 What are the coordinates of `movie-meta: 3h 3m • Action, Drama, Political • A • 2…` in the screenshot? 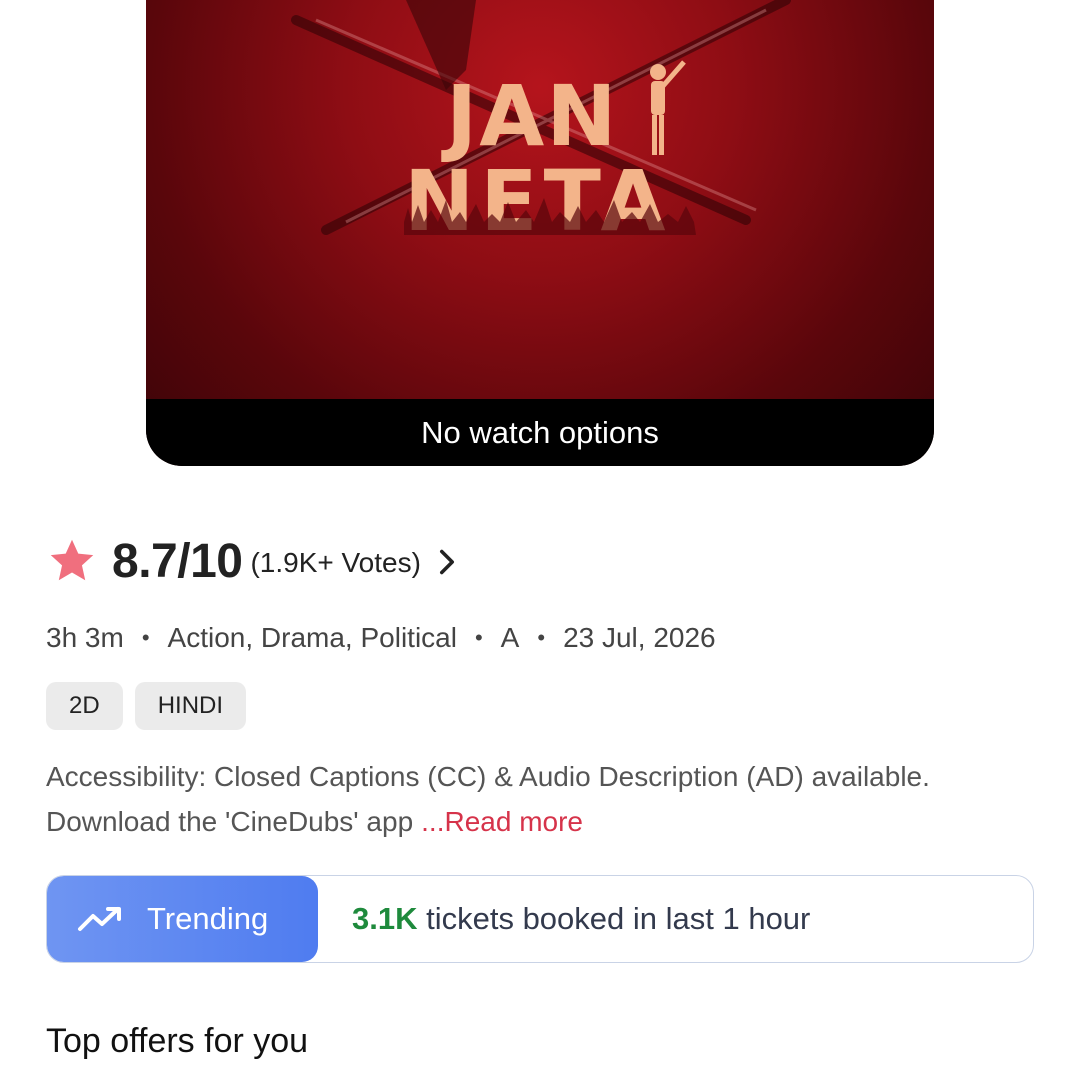 It's located at (381, 638).